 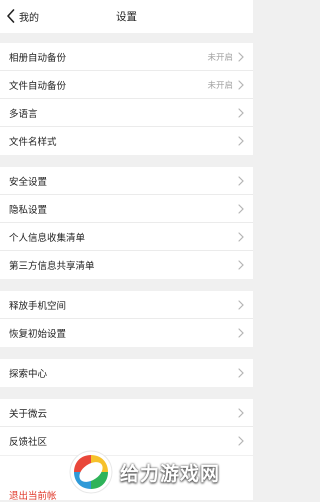 What do you see at coordinates (126, 113) in the screenshot?
I see `setting-row-language: 多语言` at bounding box center [126, 113].